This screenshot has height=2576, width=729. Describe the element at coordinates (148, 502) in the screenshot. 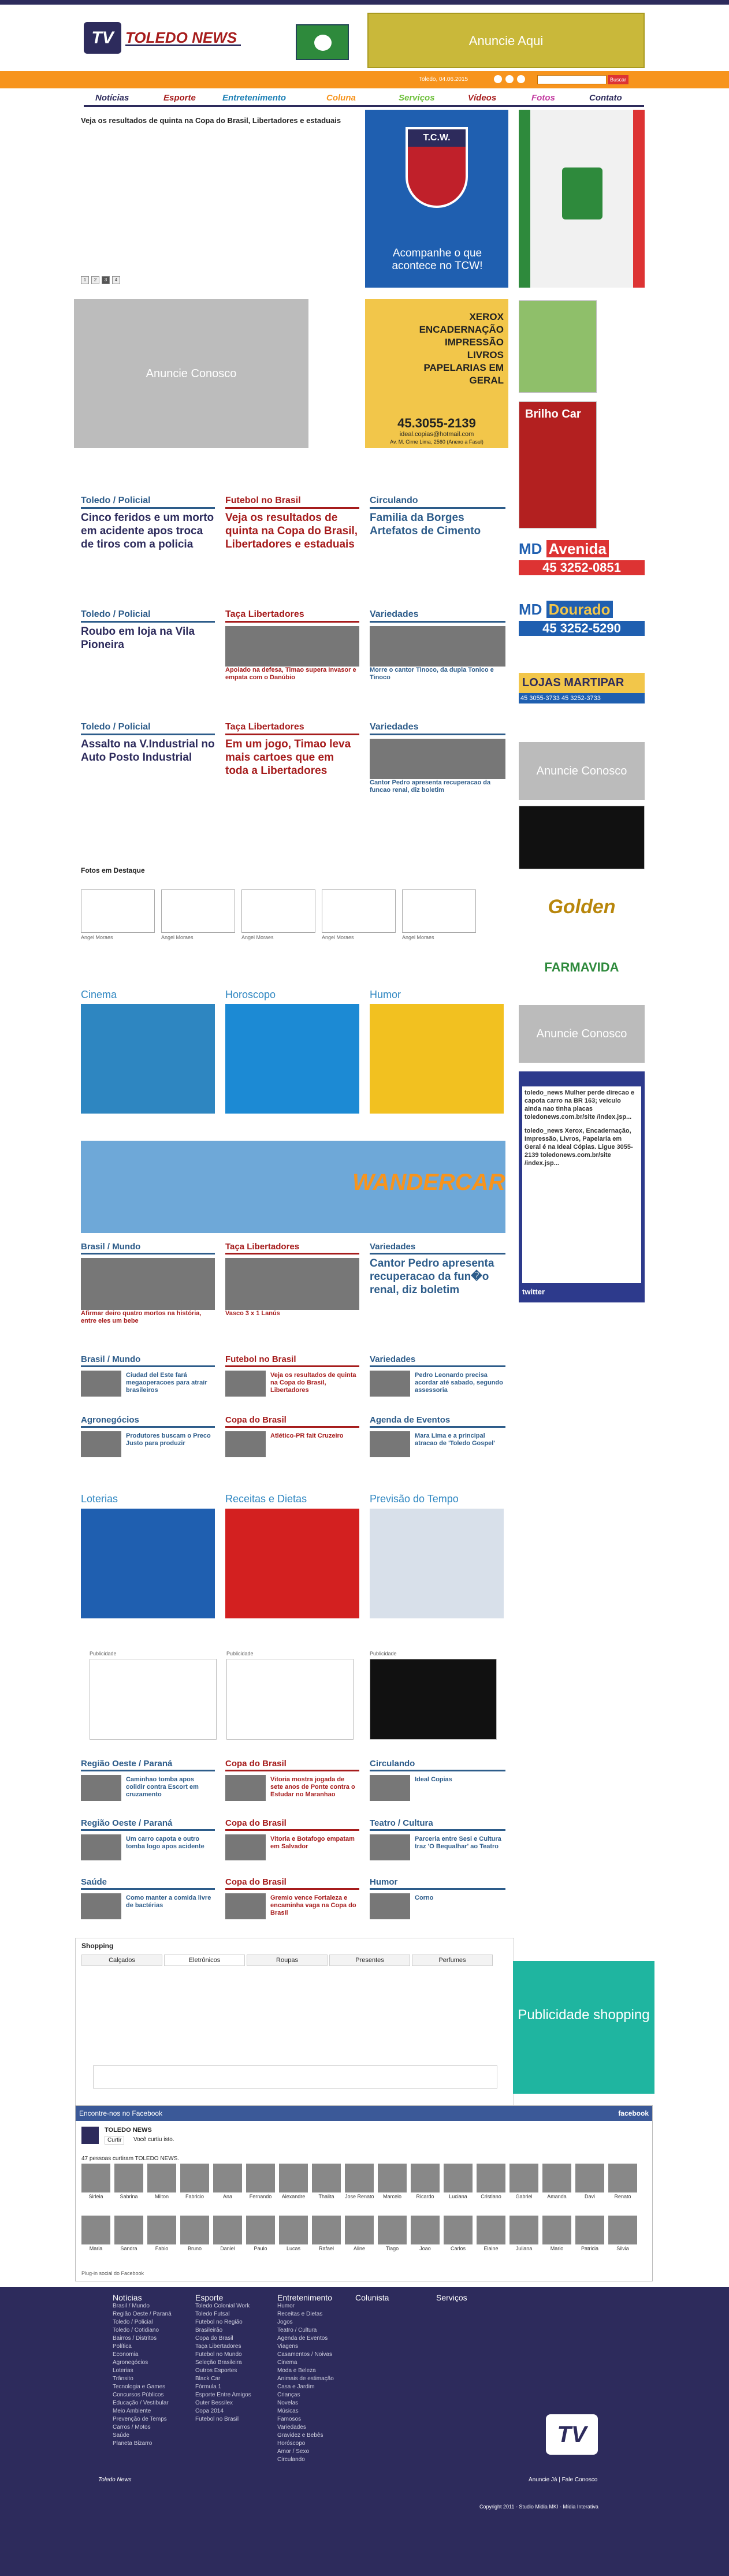

I see `section-category: Toledo / Policial` at that location.